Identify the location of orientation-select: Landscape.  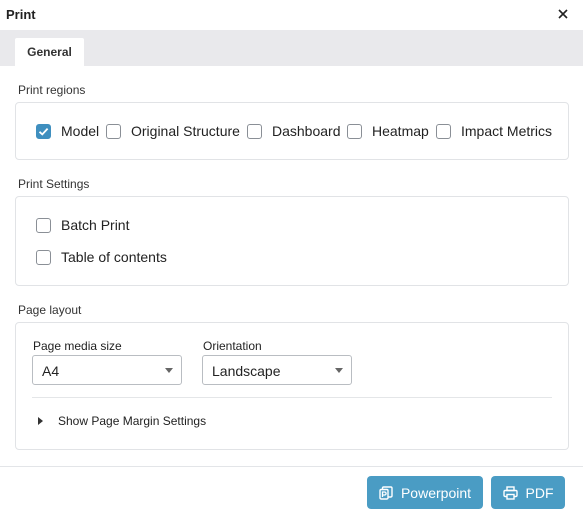
(277, 370).